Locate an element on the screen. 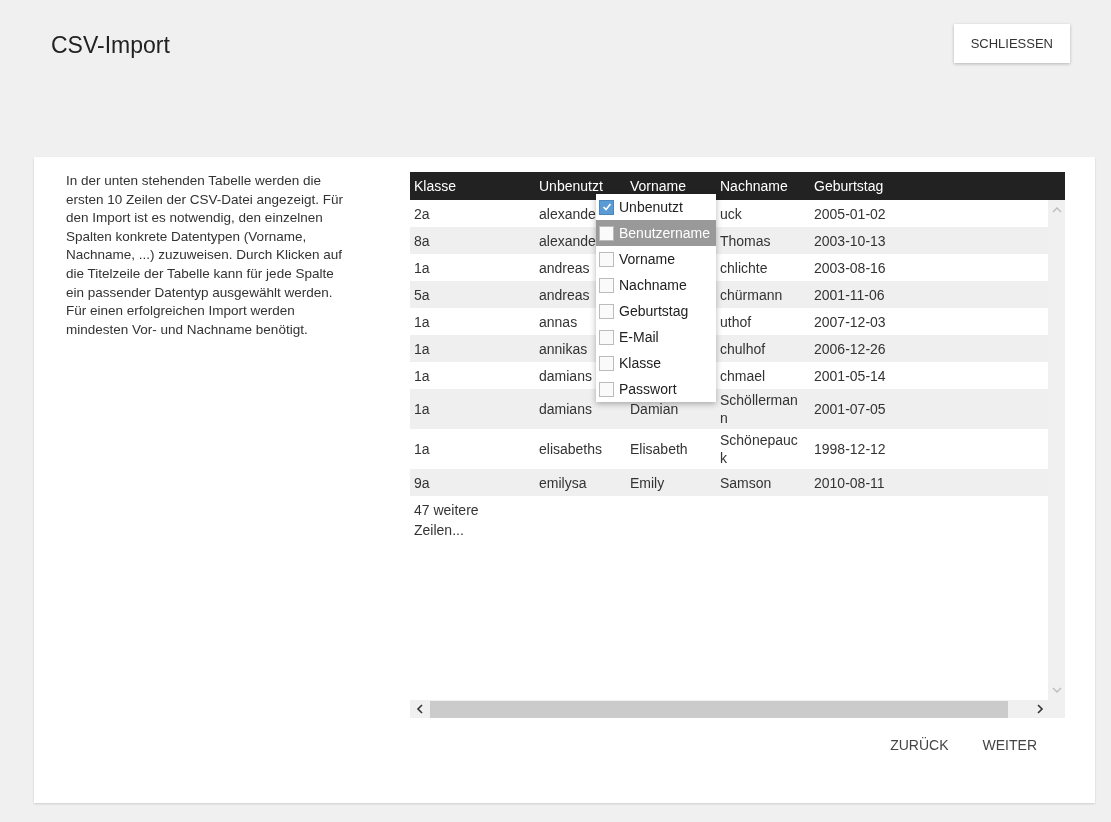  column-header: Unbenutzt is located at coordinates (580, 186).